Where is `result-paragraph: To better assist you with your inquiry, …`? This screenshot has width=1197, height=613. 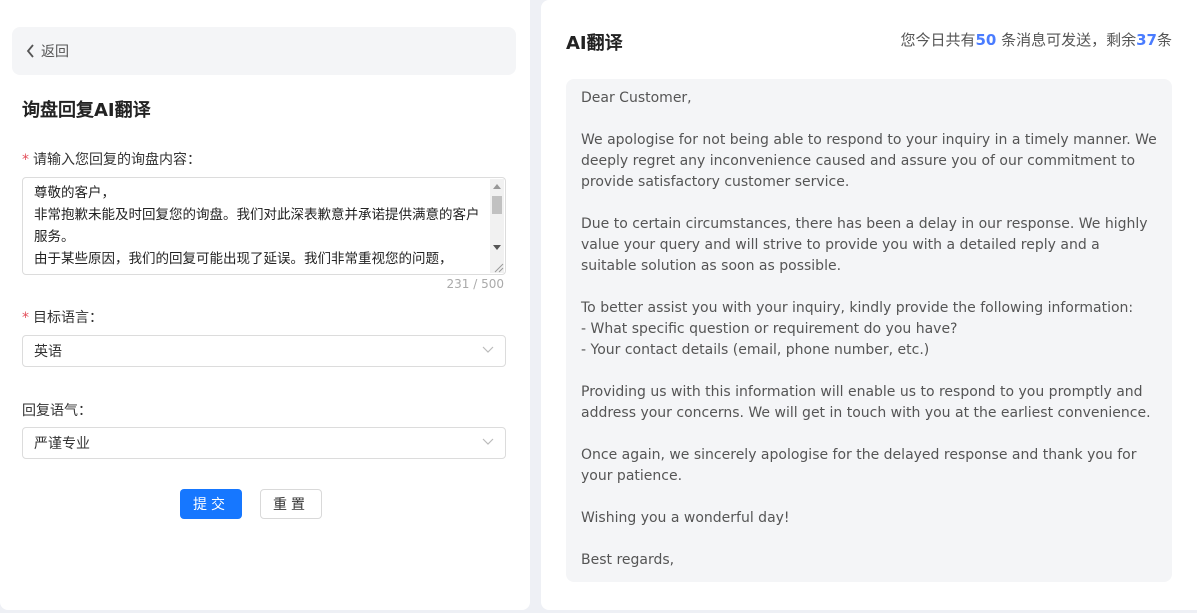 result-paragraph: To better assist you with your inquiry, … is located at coordinates (857, 329).